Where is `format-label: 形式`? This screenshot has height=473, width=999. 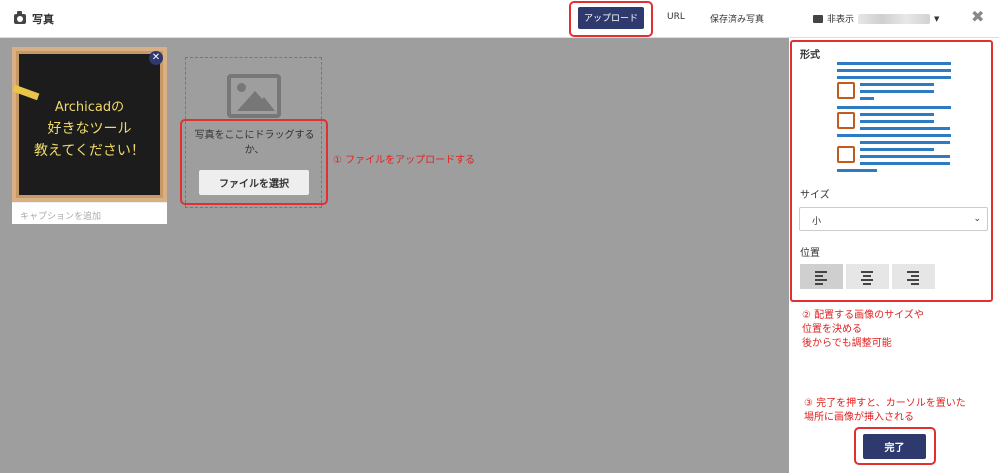
format-label: 形式 is located at coordinates (810, 55).